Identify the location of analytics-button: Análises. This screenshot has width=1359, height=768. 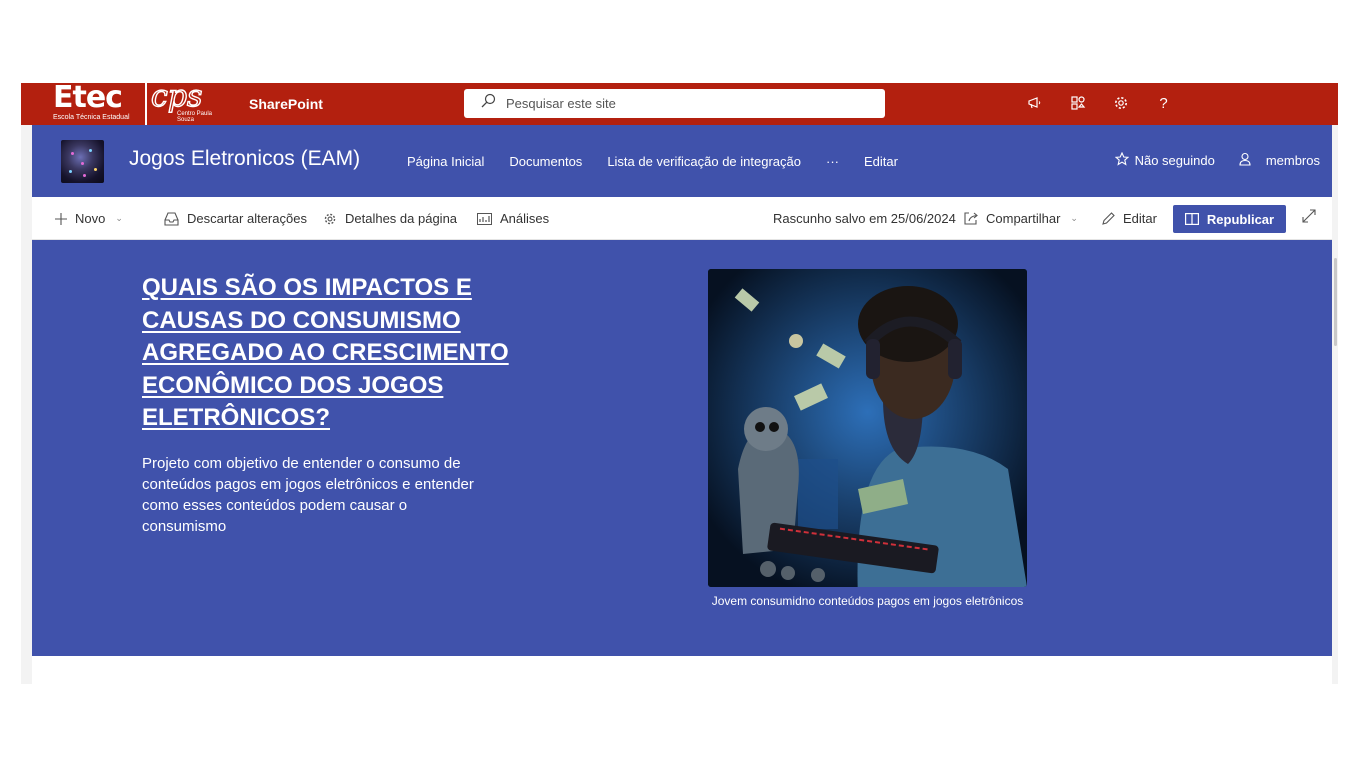
(513, 218).